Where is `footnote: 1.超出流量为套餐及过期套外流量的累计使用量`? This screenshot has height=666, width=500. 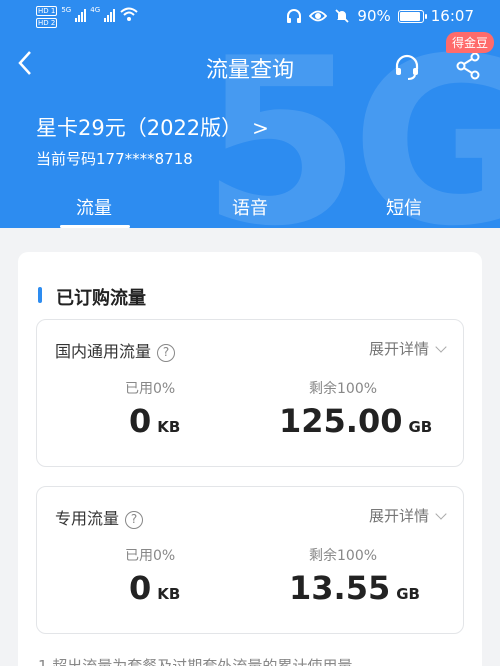 footnote: 1.超出流量为套餐及过期套外流量的累计使用量 is located at coordinates (195, 661).